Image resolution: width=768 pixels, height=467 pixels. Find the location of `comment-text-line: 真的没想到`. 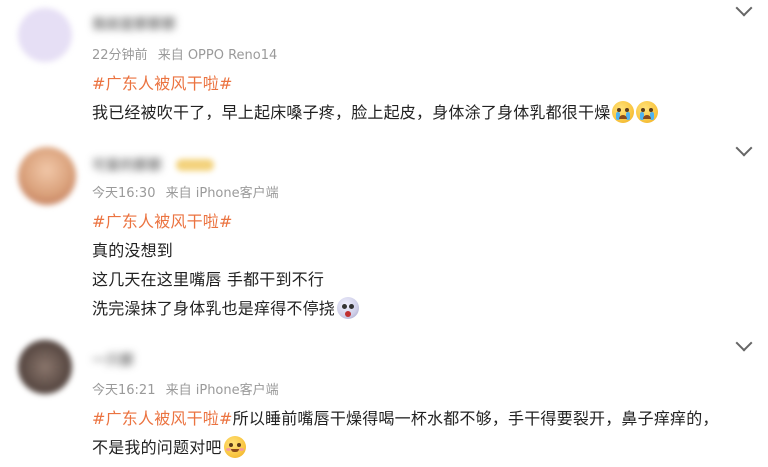

comment-text-line: 真的没想到 is located at coordinates (133, 250).